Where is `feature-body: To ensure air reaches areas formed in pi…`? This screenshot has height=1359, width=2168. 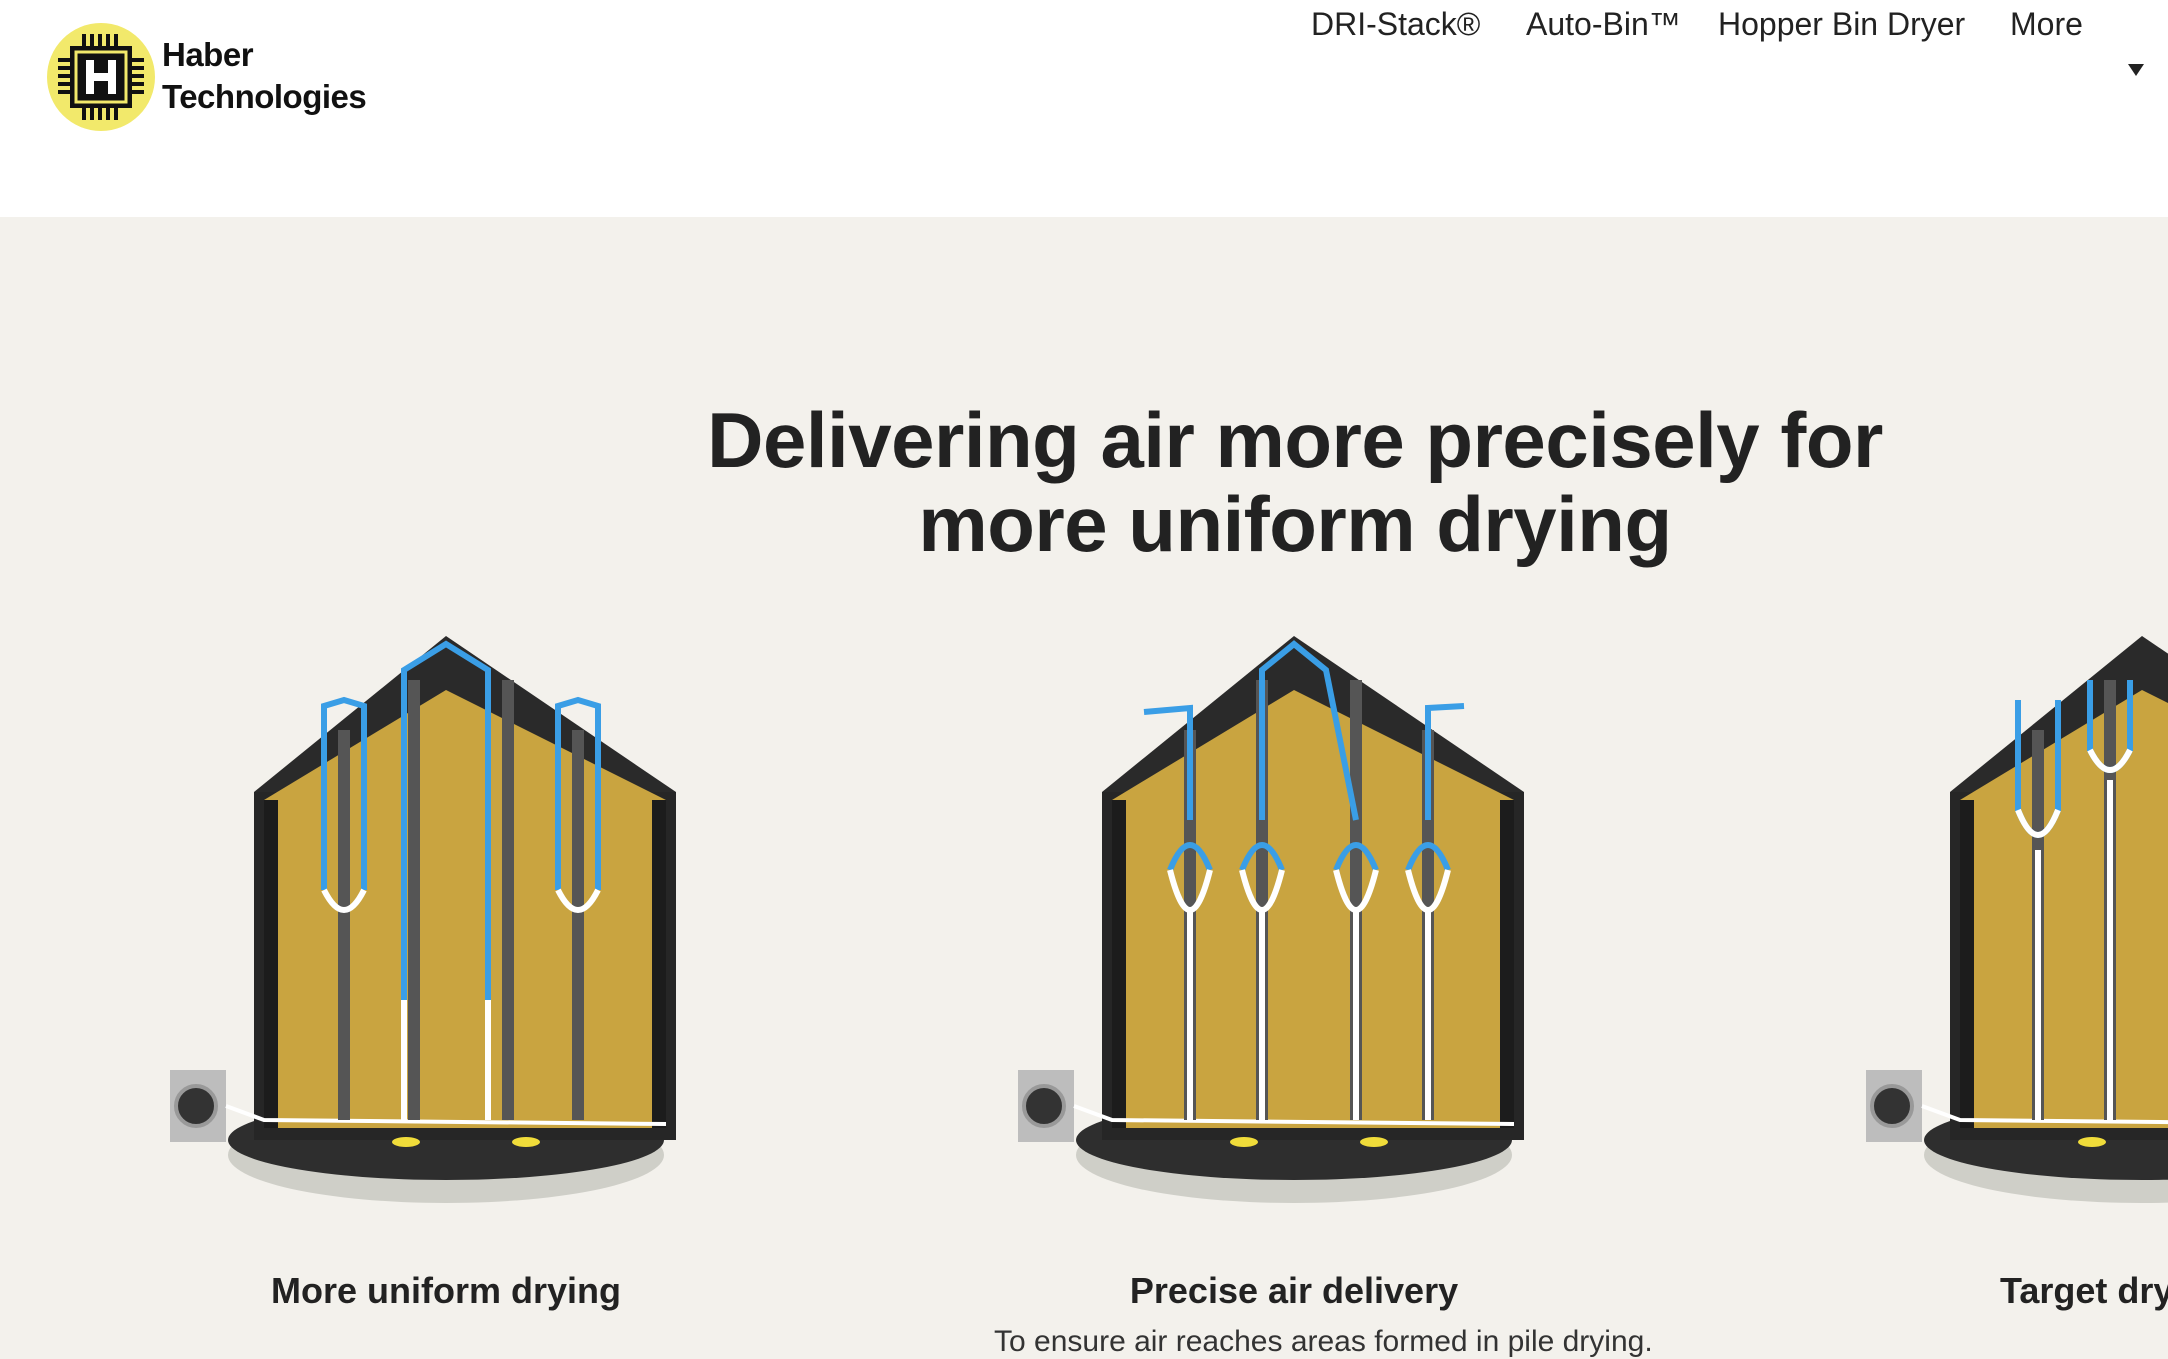
feature-body: To ensure air reaches areas formed in pi… is located at coordinates (1323, 1341).